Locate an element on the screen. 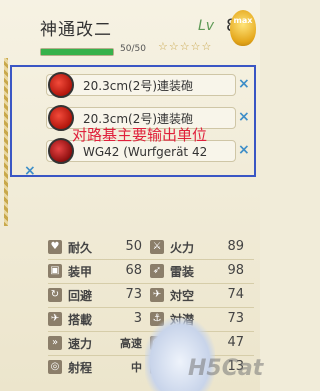 The width and height of the screenshot is (320, 391). ship-name: 神通改二 is located at coordinates (76, 30).